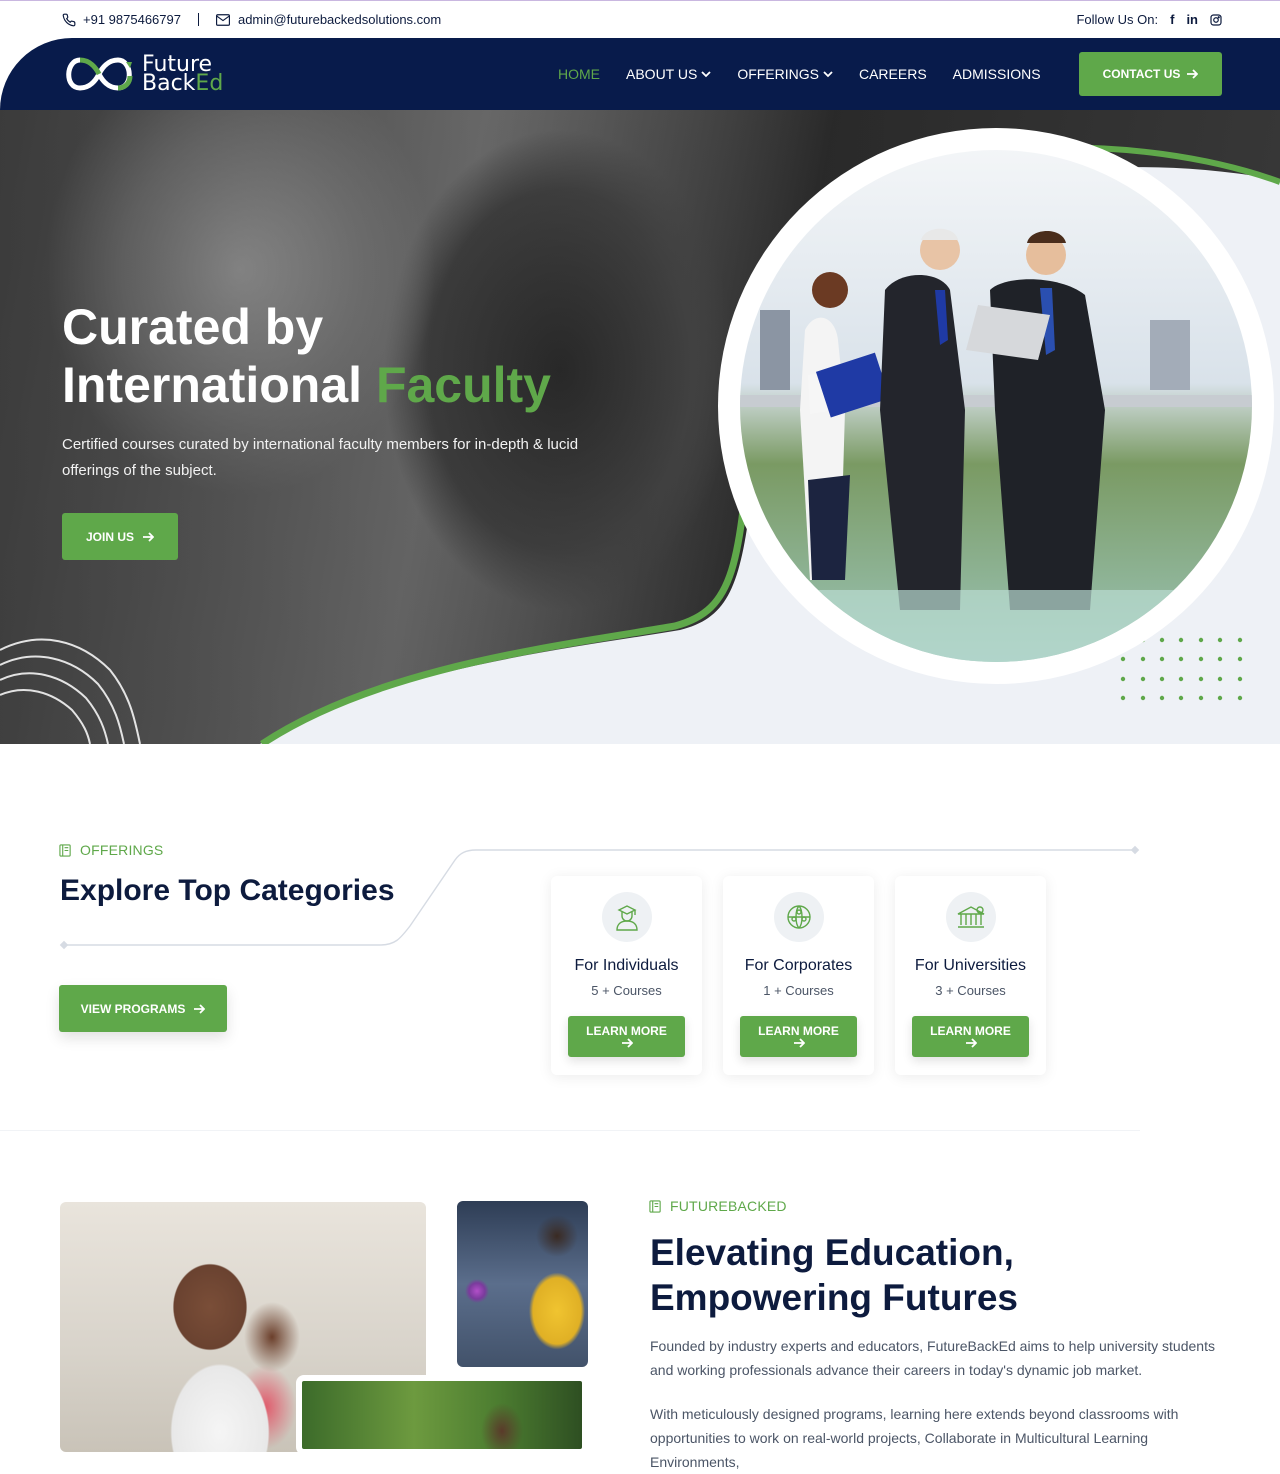  I want to click on logo-ed: Ed, so click(209, 83).